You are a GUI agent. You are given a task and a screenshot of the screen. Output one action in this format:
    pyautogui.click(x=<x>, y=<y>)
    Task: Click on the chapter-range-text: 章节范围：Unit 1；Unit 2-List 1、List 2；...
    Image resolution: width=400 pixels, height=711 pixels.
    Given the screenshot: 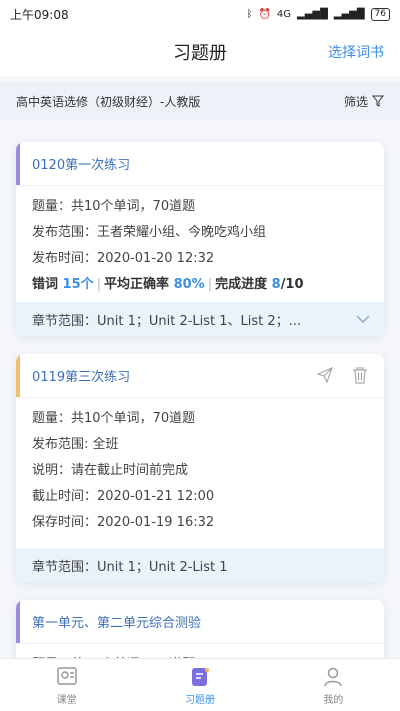 What is the action you would take?
    pyautogui.click(x=167, y=321)
    